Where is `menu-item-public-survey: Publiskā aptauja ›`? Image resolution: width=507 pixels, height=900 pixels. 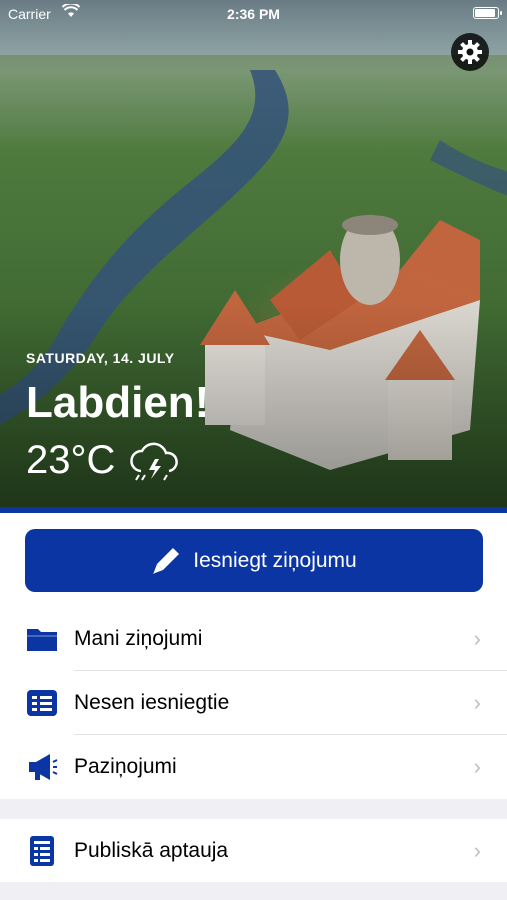 menu-item-public-survey: Publiskā aptauja › is located at coordinates (253, 850).